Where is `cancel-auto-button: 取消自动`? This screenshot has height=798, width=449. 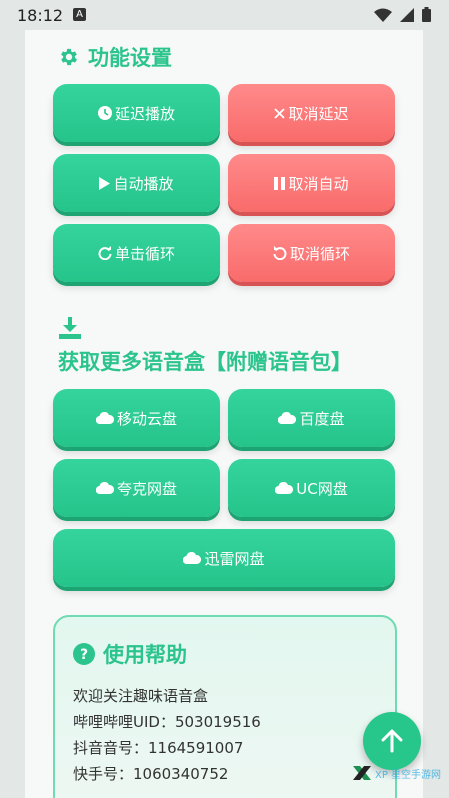
cancel-auto-button: 取消自动 is located at coordinates (311, 183).